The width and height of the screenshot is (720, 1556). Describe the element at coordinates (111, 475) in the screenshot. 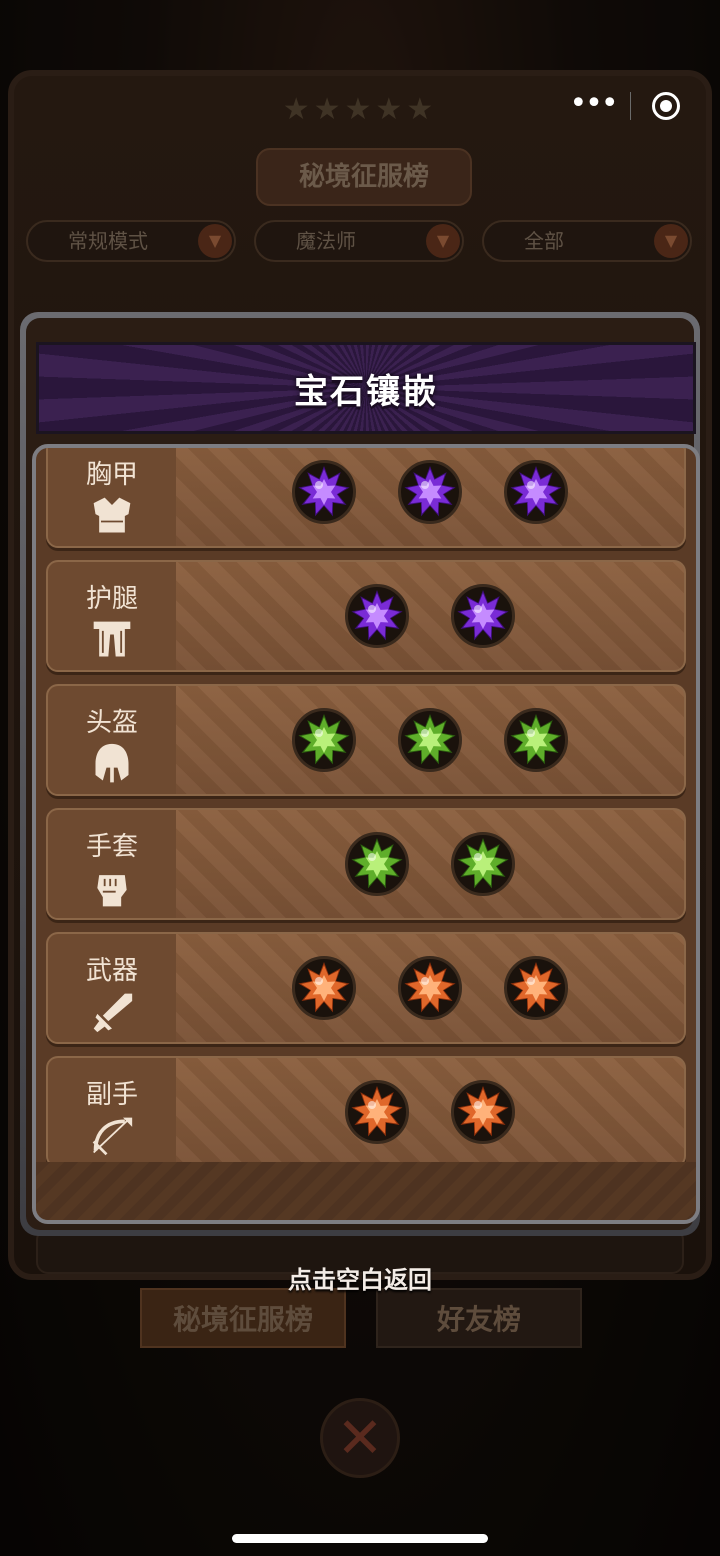

I see `slot-name: 胸甲` at that location.